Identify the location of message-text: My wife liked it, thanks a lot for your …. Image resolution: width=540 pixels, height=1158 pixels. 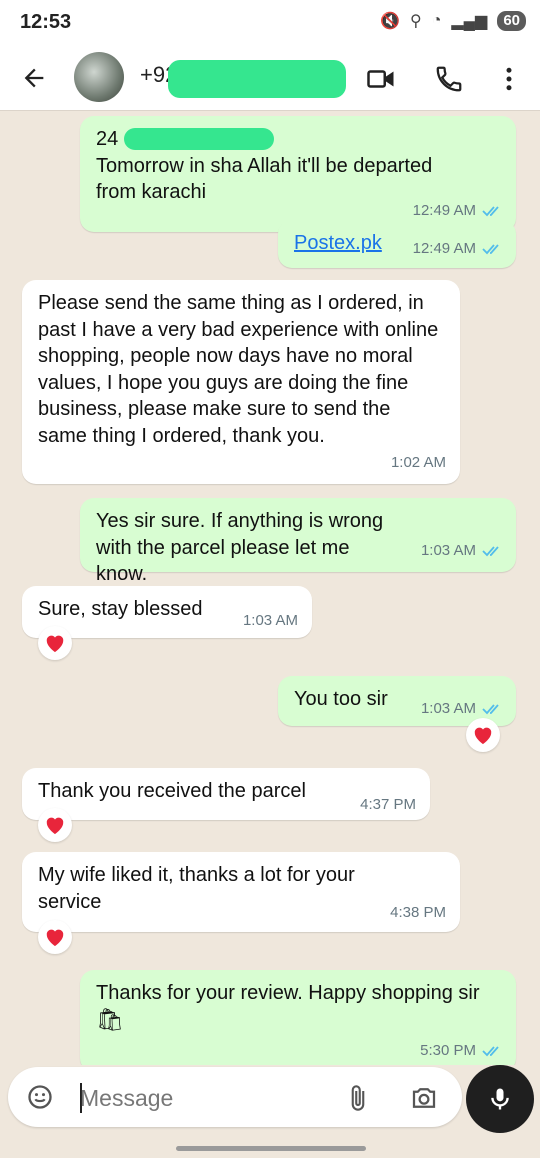
(196, 888).